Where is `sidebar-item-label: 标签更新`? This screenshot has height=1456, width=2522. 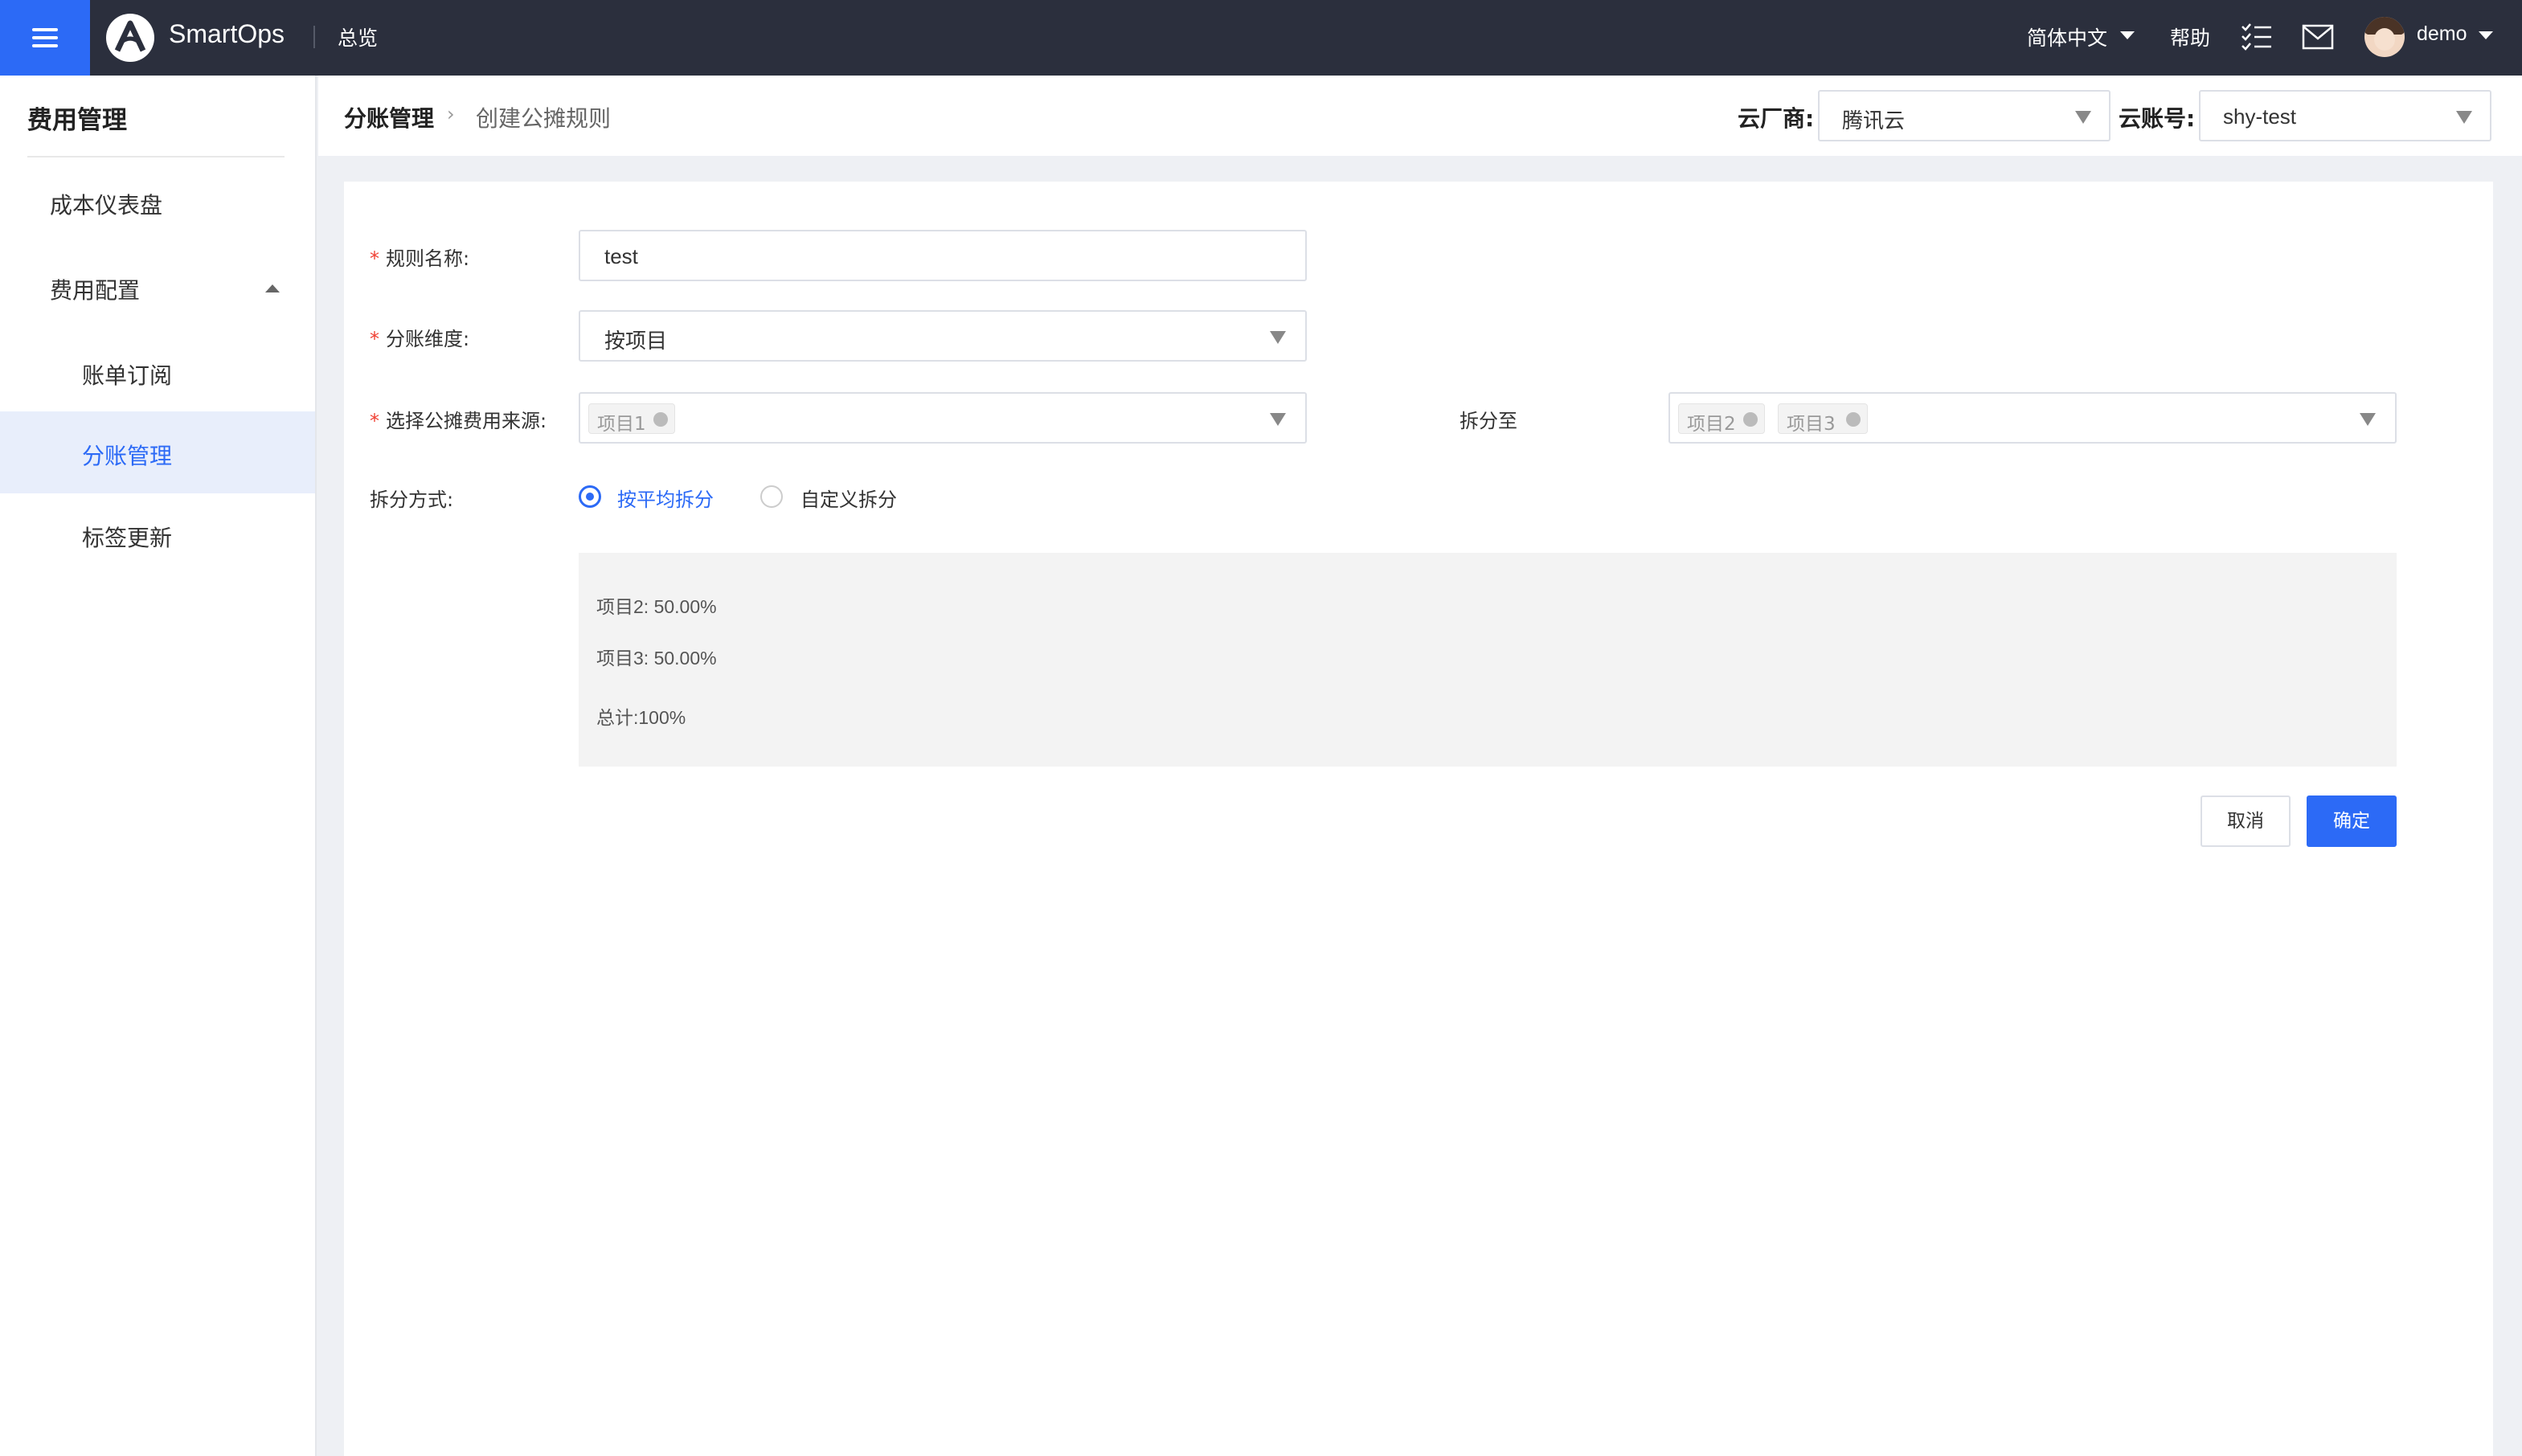
sidebar-item-label: 标签更新 is located at coordinates (127, 538).